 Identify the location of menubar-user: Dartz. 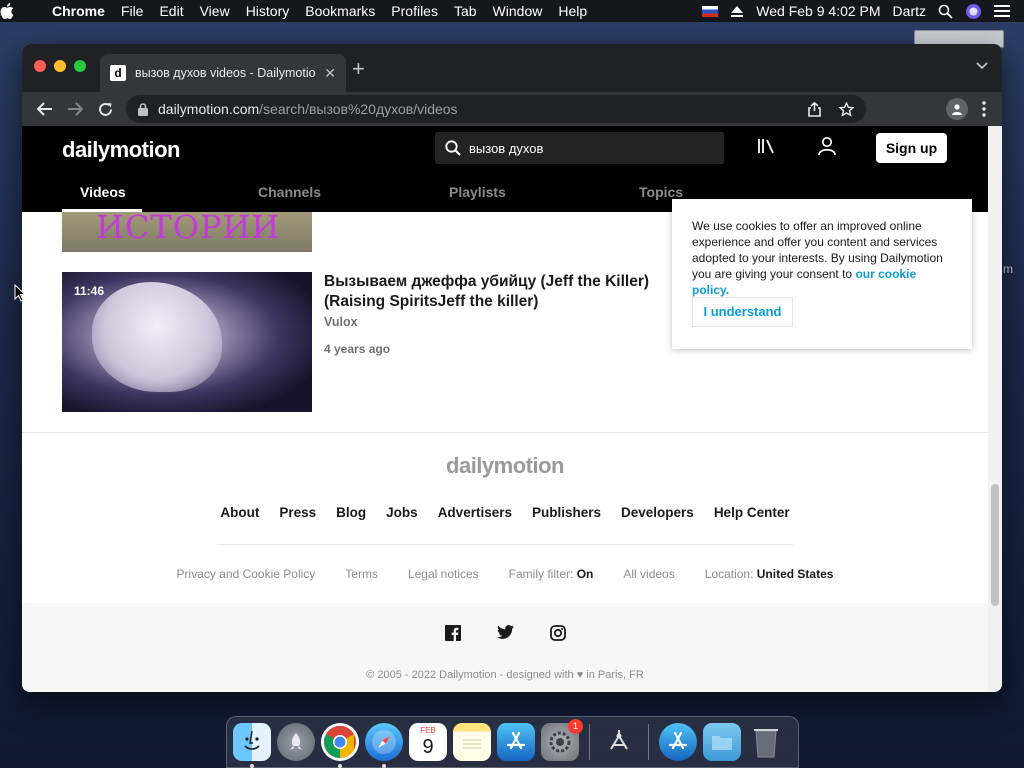
(909, 11).